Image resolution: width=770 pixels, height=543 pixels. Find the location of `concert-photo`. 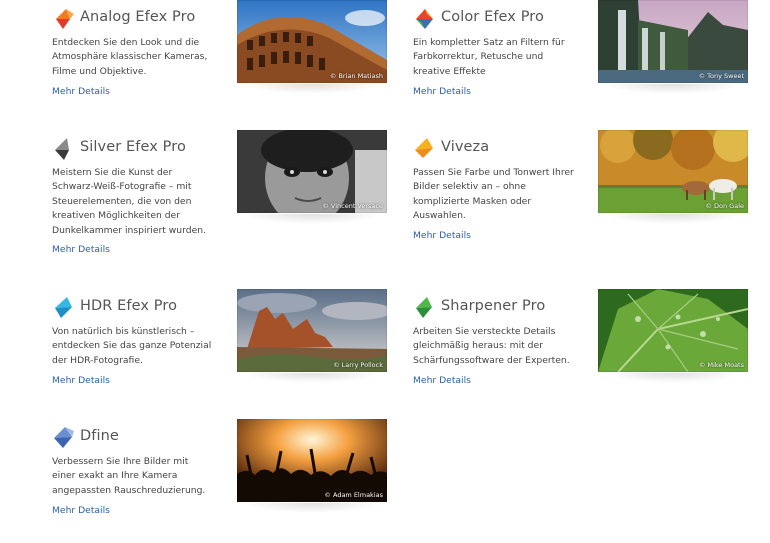

concert-photo is located at coordinates (312, 460).